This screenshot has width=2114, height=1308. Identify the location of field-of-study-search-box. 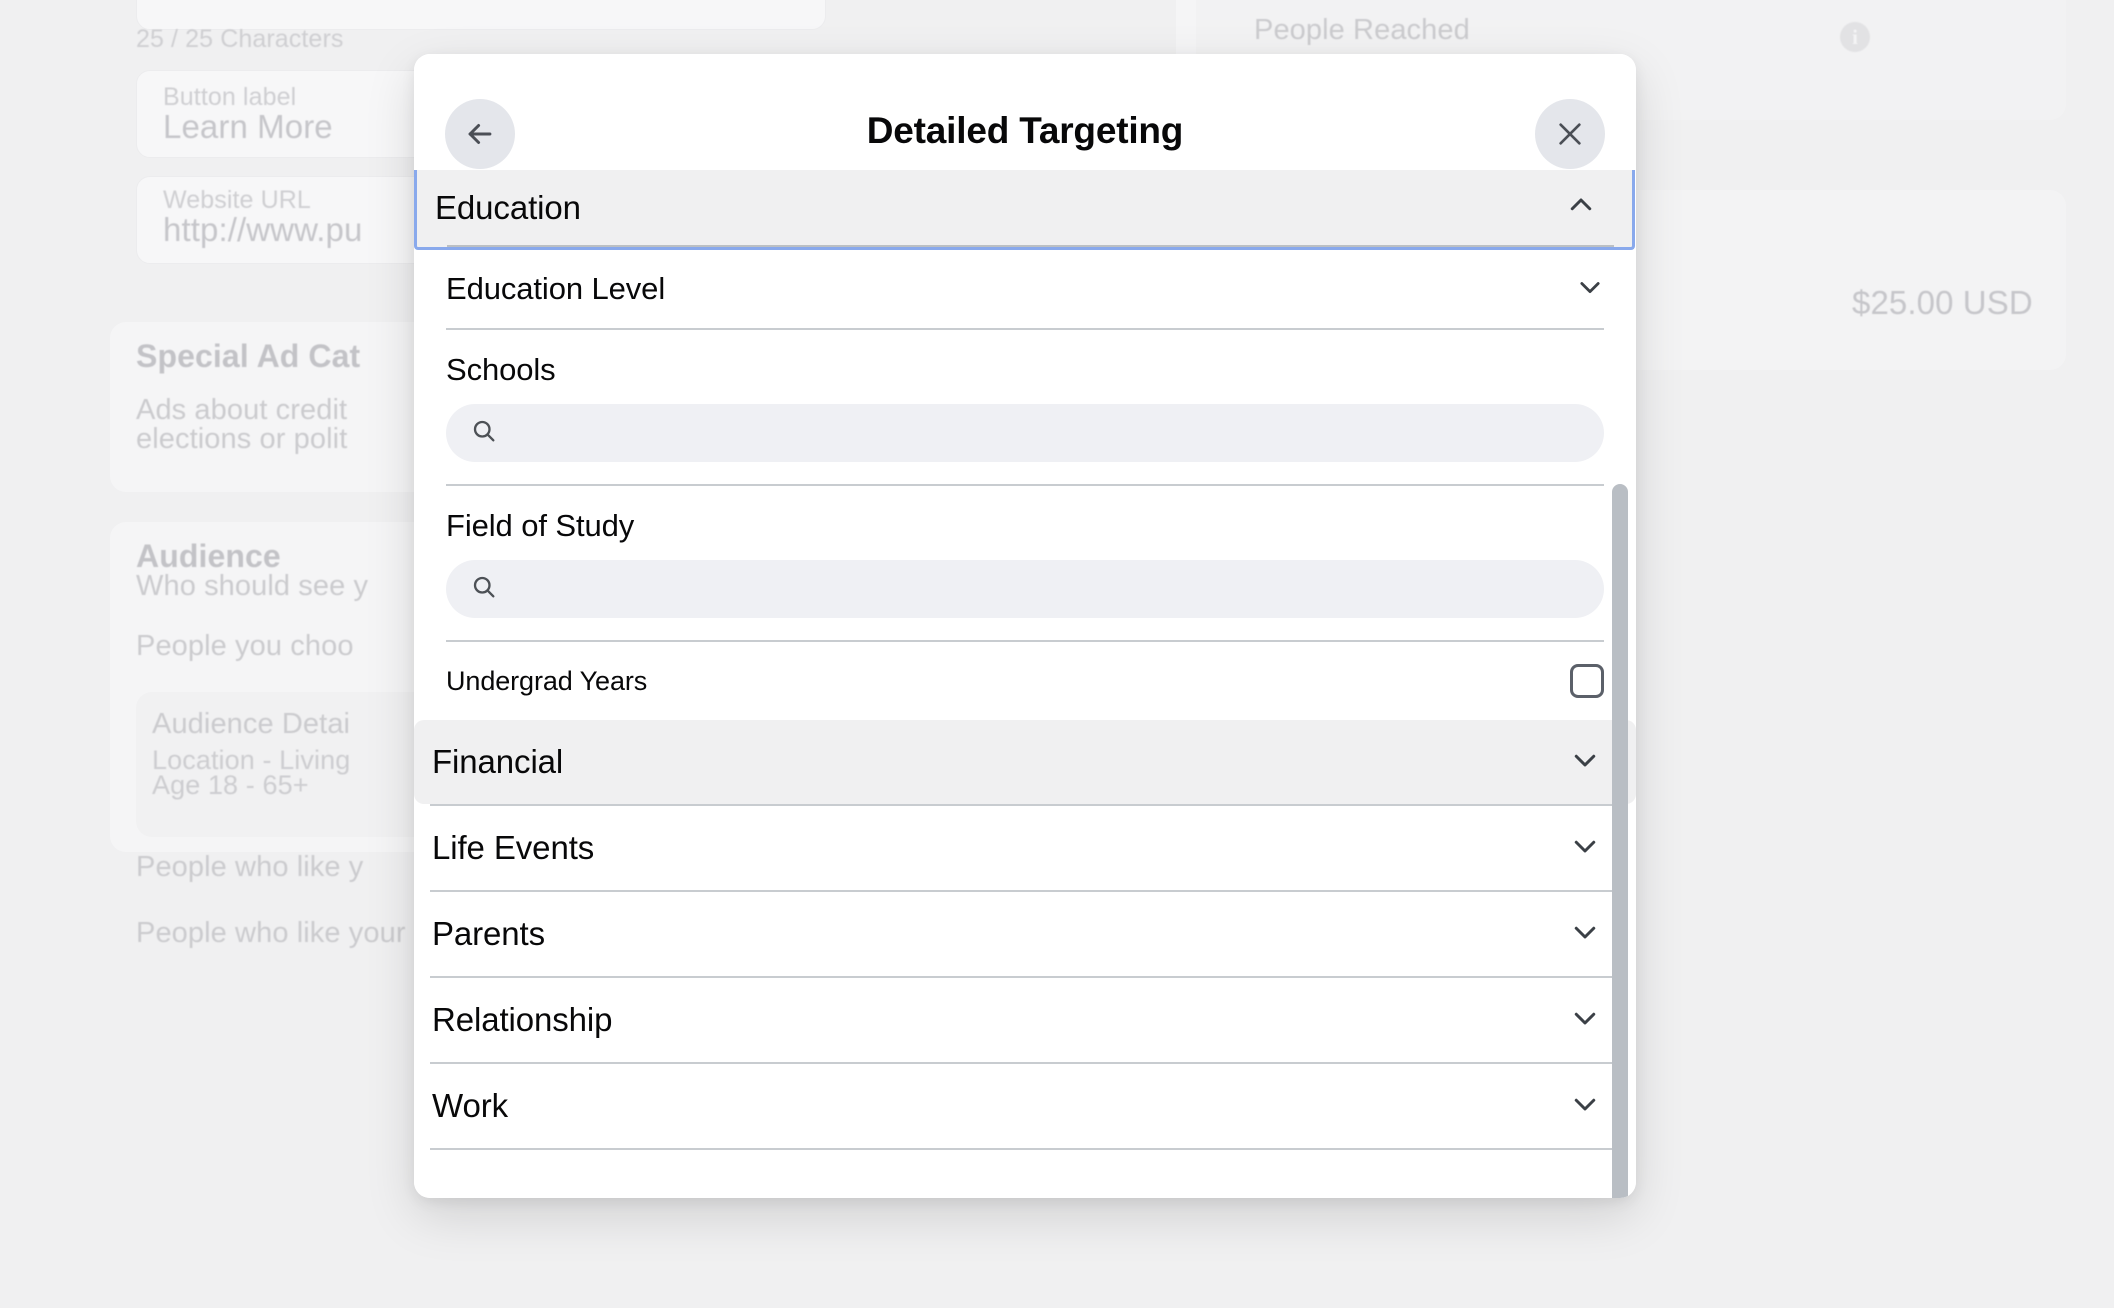
(1025, 589).